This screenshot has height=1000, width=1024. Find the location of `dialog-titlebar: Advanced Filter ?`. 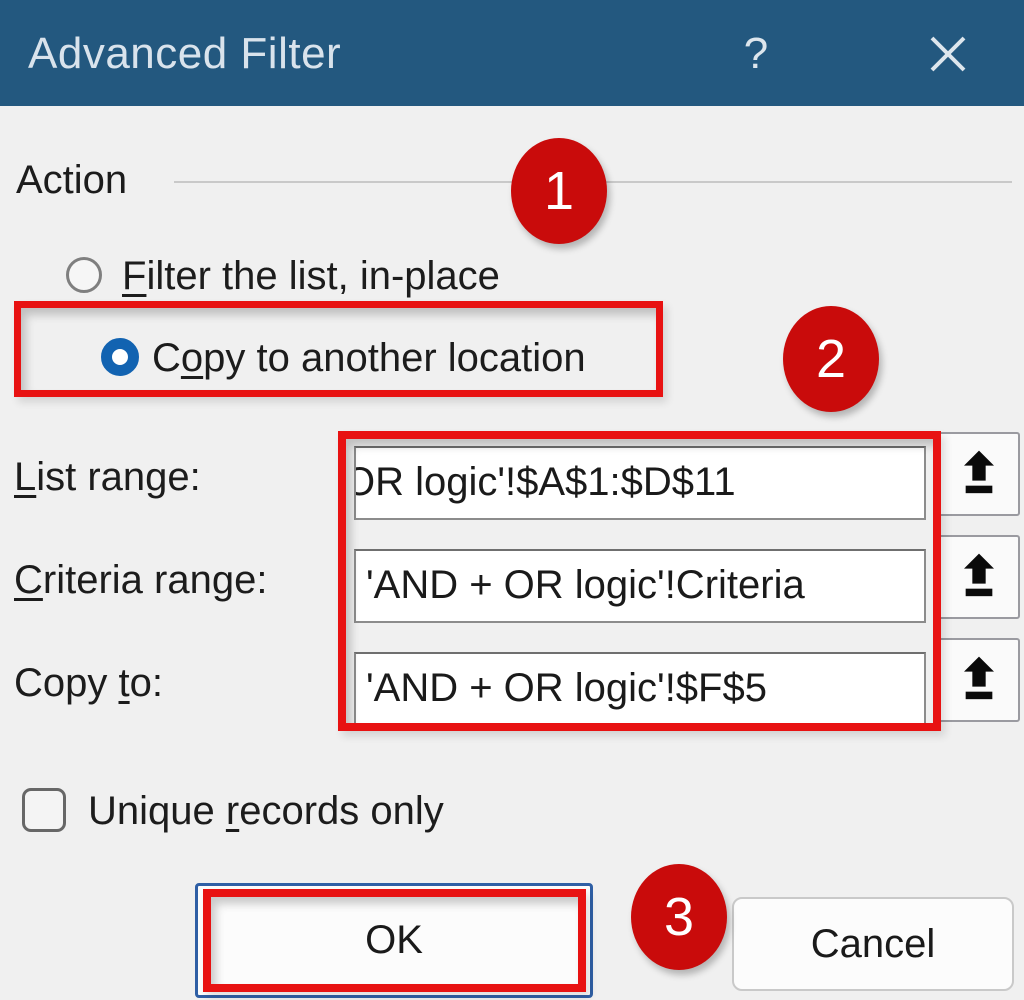

dialog-titlebar: Advanced Filter ? is located at coordinates (512, 53).